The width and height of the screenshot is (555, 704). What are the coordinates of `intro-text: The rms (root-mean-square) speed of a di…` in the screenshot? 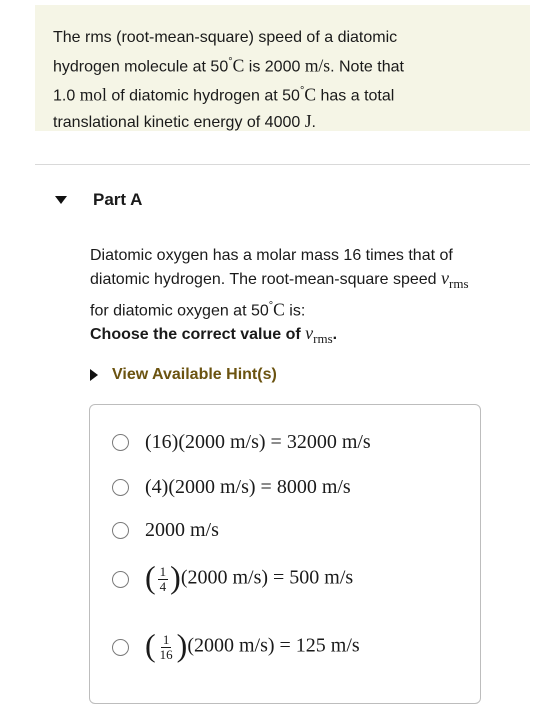 It's located at (225, 37).